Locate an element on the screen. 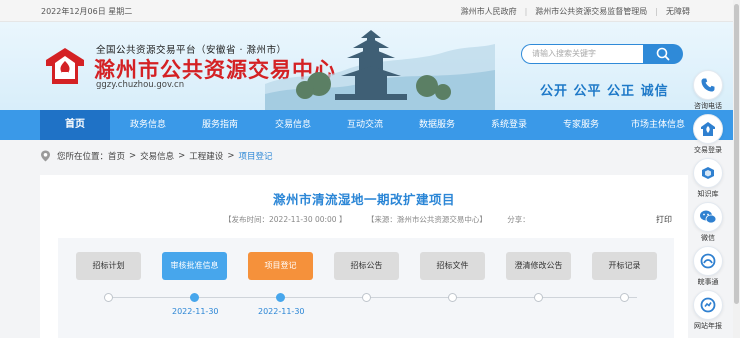 The width and height of the screenshot is (740, 338). wechat-icon is located at coordinates (708, 217).